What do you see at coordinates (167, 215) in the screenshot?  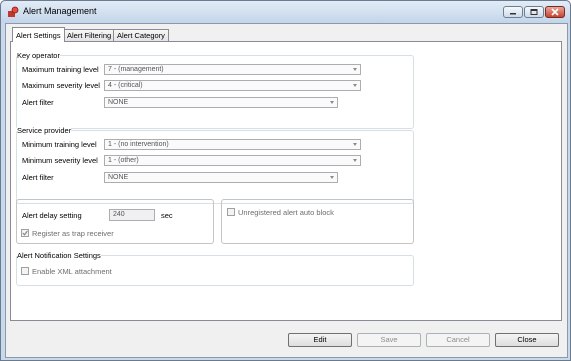 I see `alert-delay-unit: sec` at bounding box center [167, 215].